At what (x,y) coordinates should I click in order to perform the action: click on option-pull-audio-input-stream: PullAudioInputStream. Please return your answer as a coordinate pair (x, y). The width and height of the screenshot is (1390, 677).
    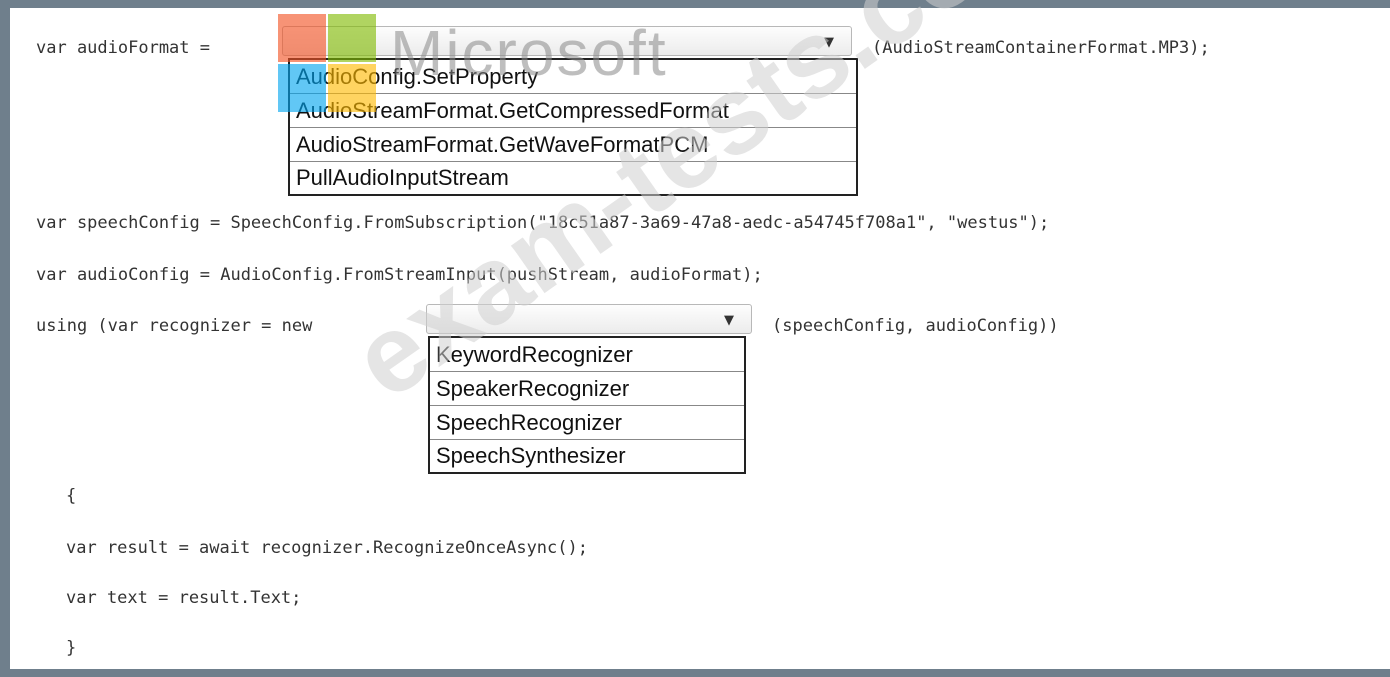
    Looking at the image, I should click on (573, 178).